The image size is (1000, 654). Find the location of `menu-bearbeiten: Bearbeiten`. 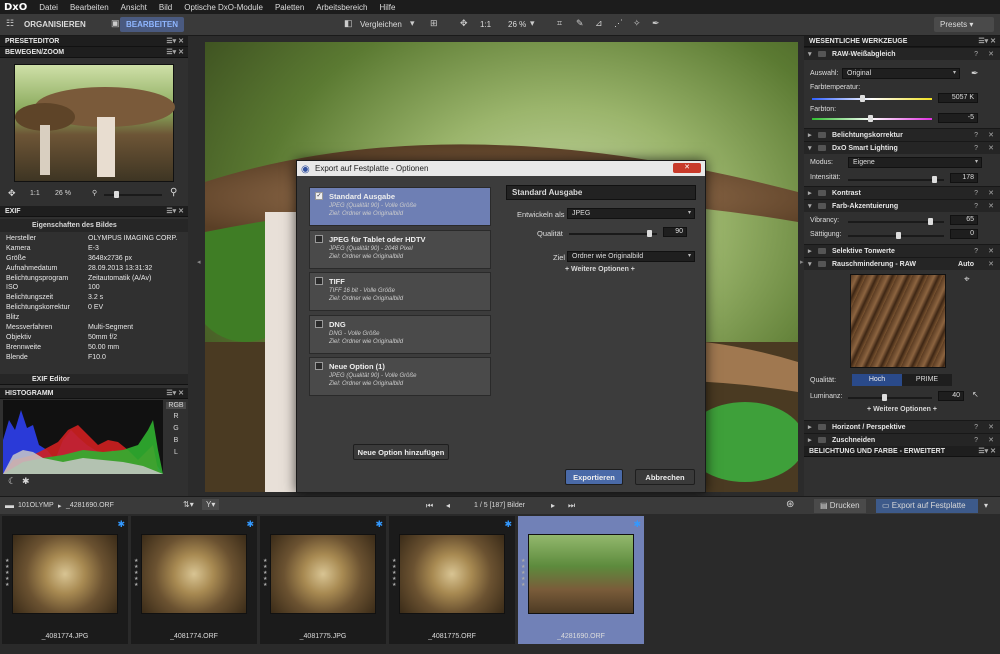

menu-bearbeiten: Bearbeiten is located at coordinates (89, 7).